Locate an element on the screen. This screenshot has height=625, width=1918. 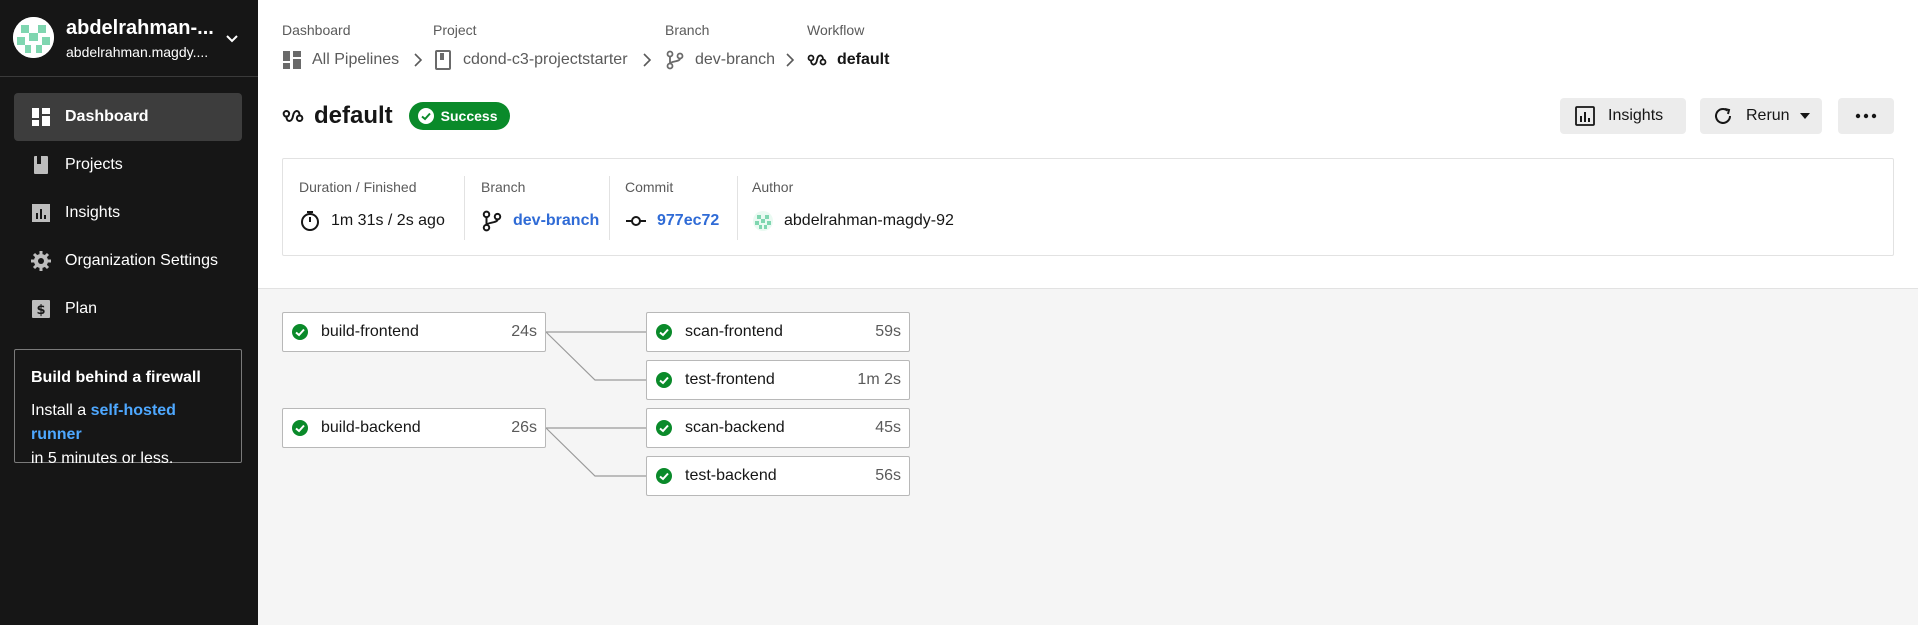
sidebar-item-label: Organization Settings is located at coordinates (141, 260).